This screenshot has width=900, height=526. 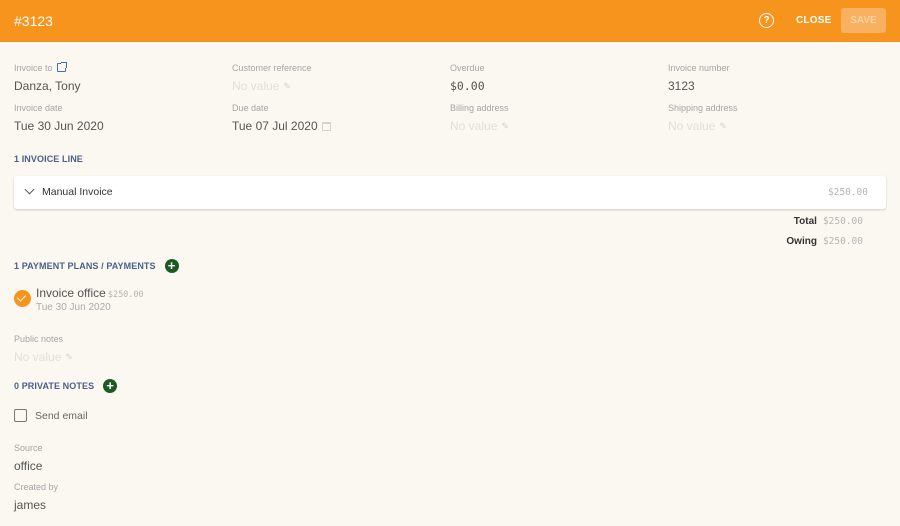 What do you see at coordinates (480, 118) in the screenshot?
I see `billing-address-field: Billing address No value ✎` at bounding box center [480, 118].